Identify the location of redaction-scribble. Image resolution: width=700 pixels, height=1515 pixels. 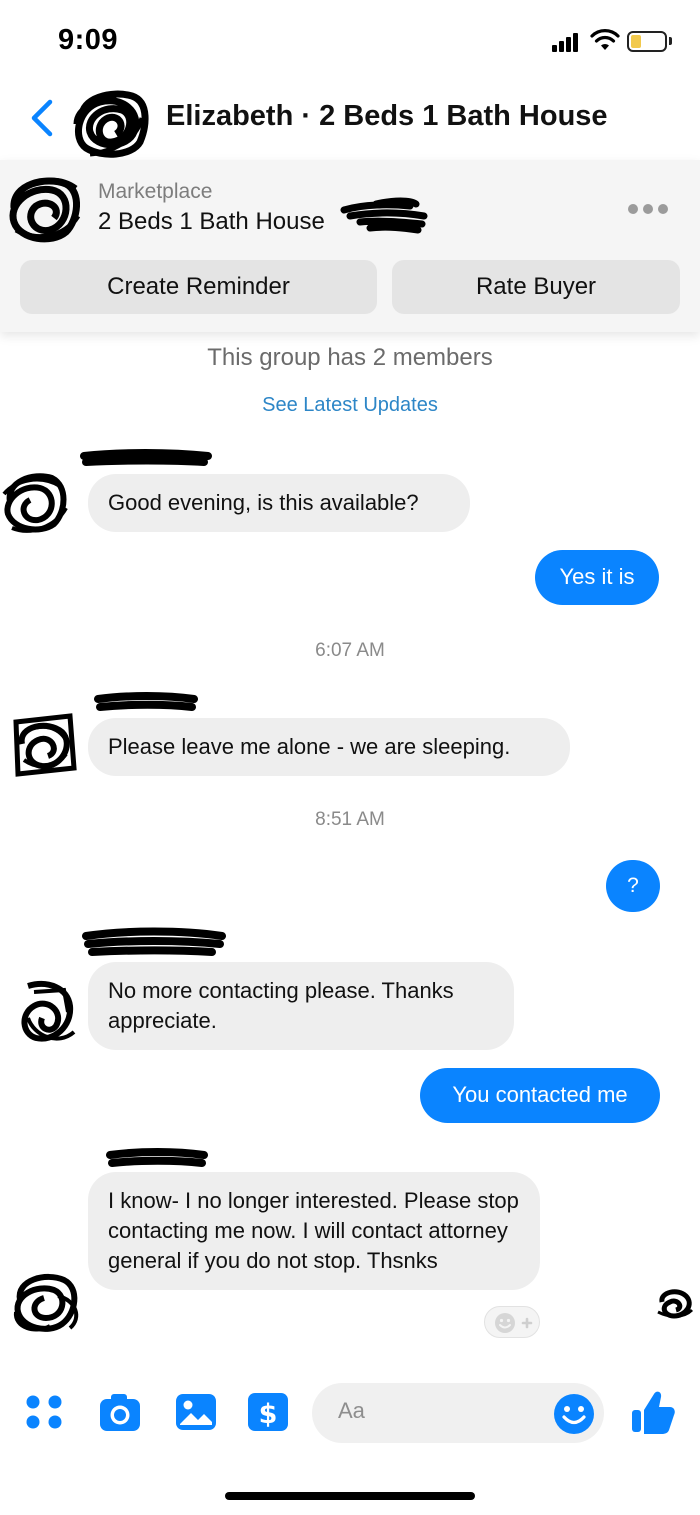
(384, 215).